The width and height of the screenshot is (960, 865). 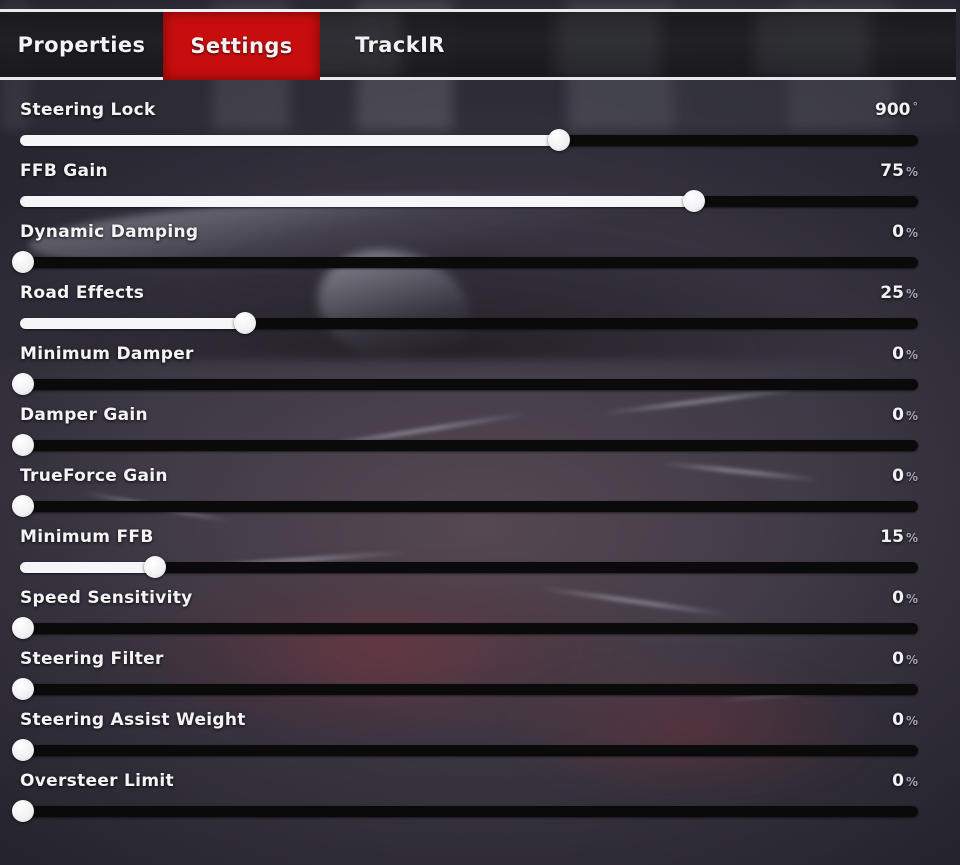 I want to click on tab-trackir: TrackIR, so click(x=400, y=44).